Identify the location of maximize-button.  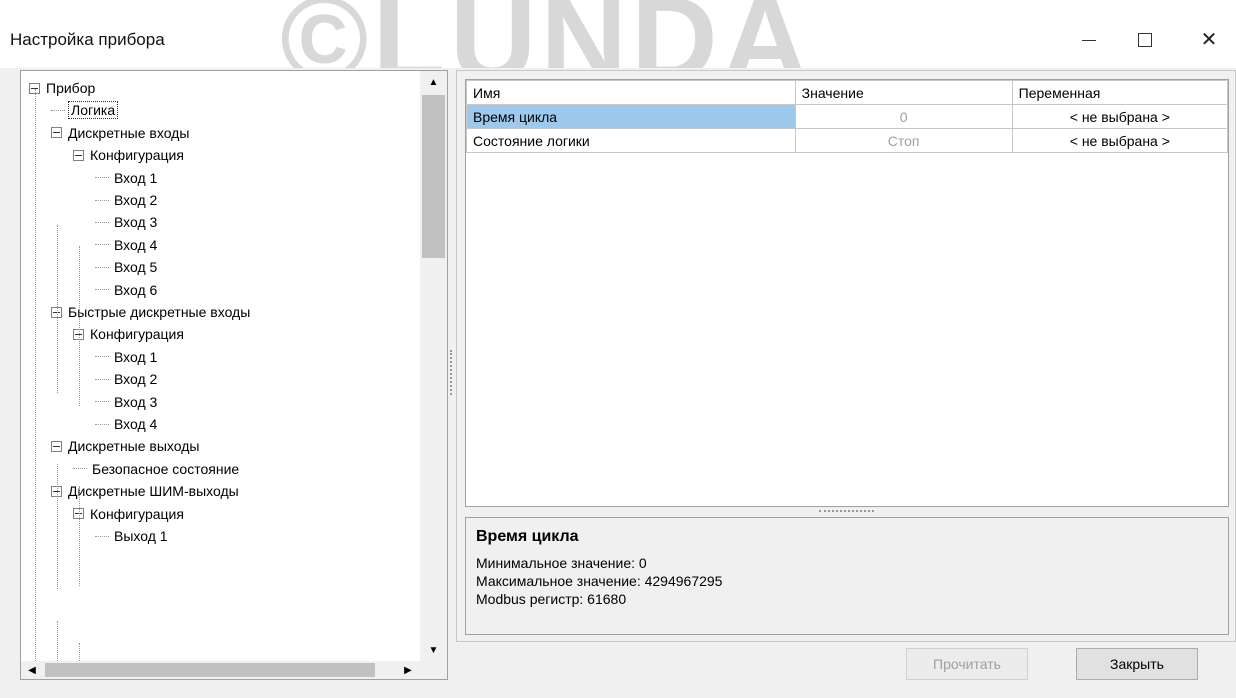
(1145, 40).